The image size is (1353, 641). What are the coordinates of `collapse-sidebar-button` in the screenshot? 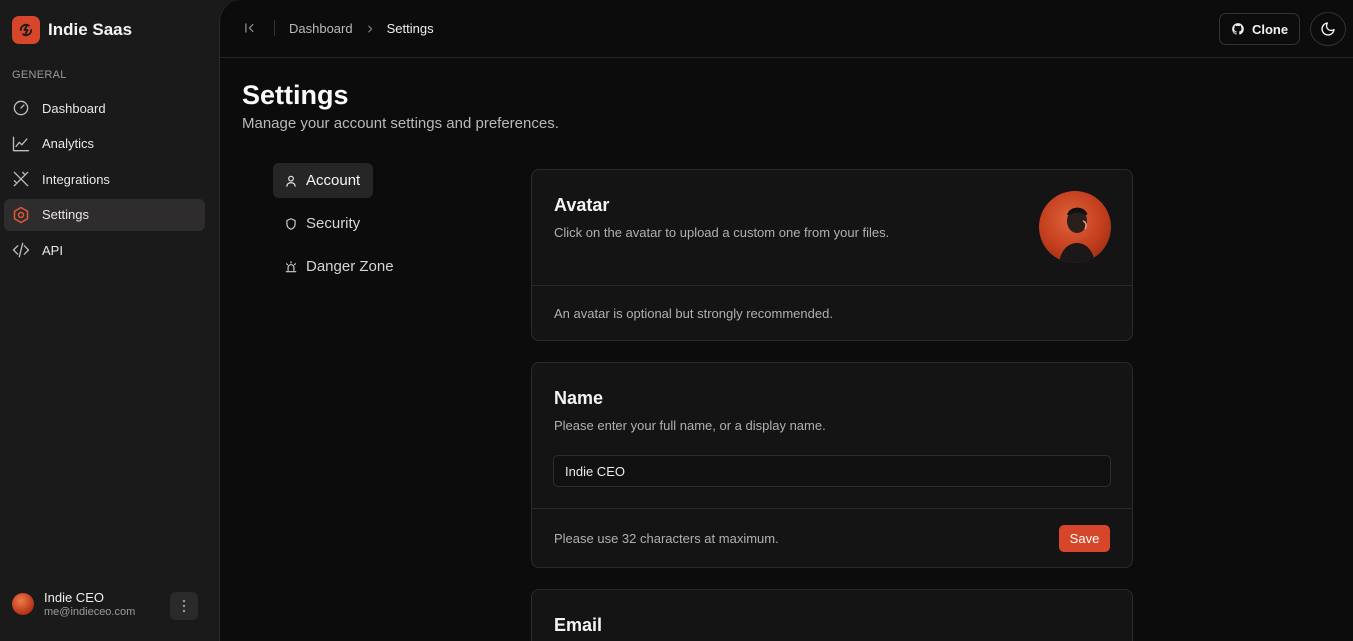 It's located at (250, 28).